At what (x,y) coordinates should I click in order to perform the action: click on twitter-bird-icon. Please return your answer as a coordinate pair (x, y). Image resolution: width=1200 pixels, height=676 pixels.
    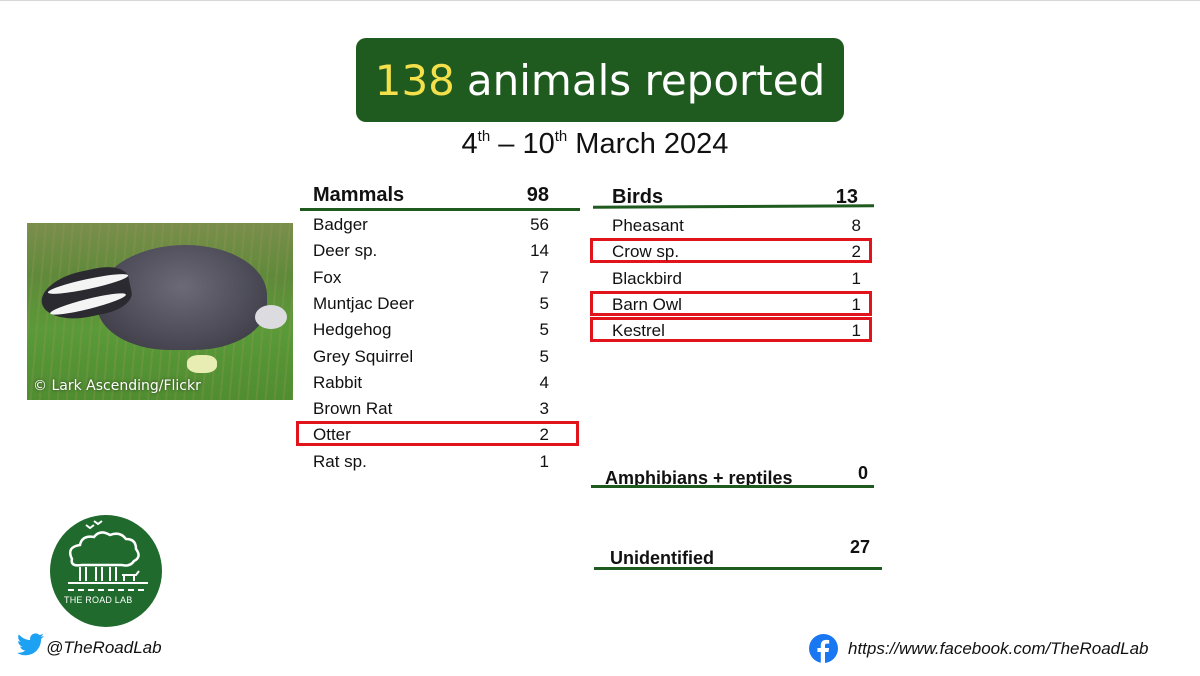
    Looking at the image, I should click on (31, 647).